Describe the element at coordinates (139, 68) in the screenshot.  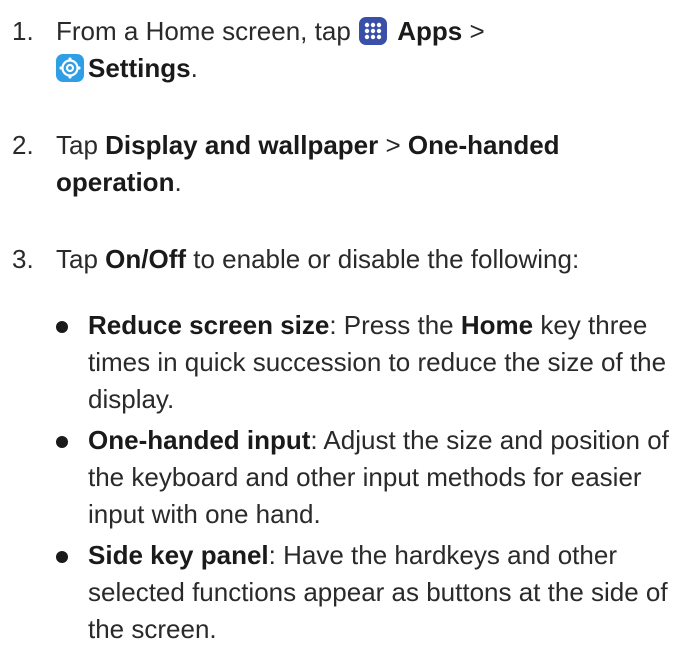
I see `settings-label: Settings` at that location.